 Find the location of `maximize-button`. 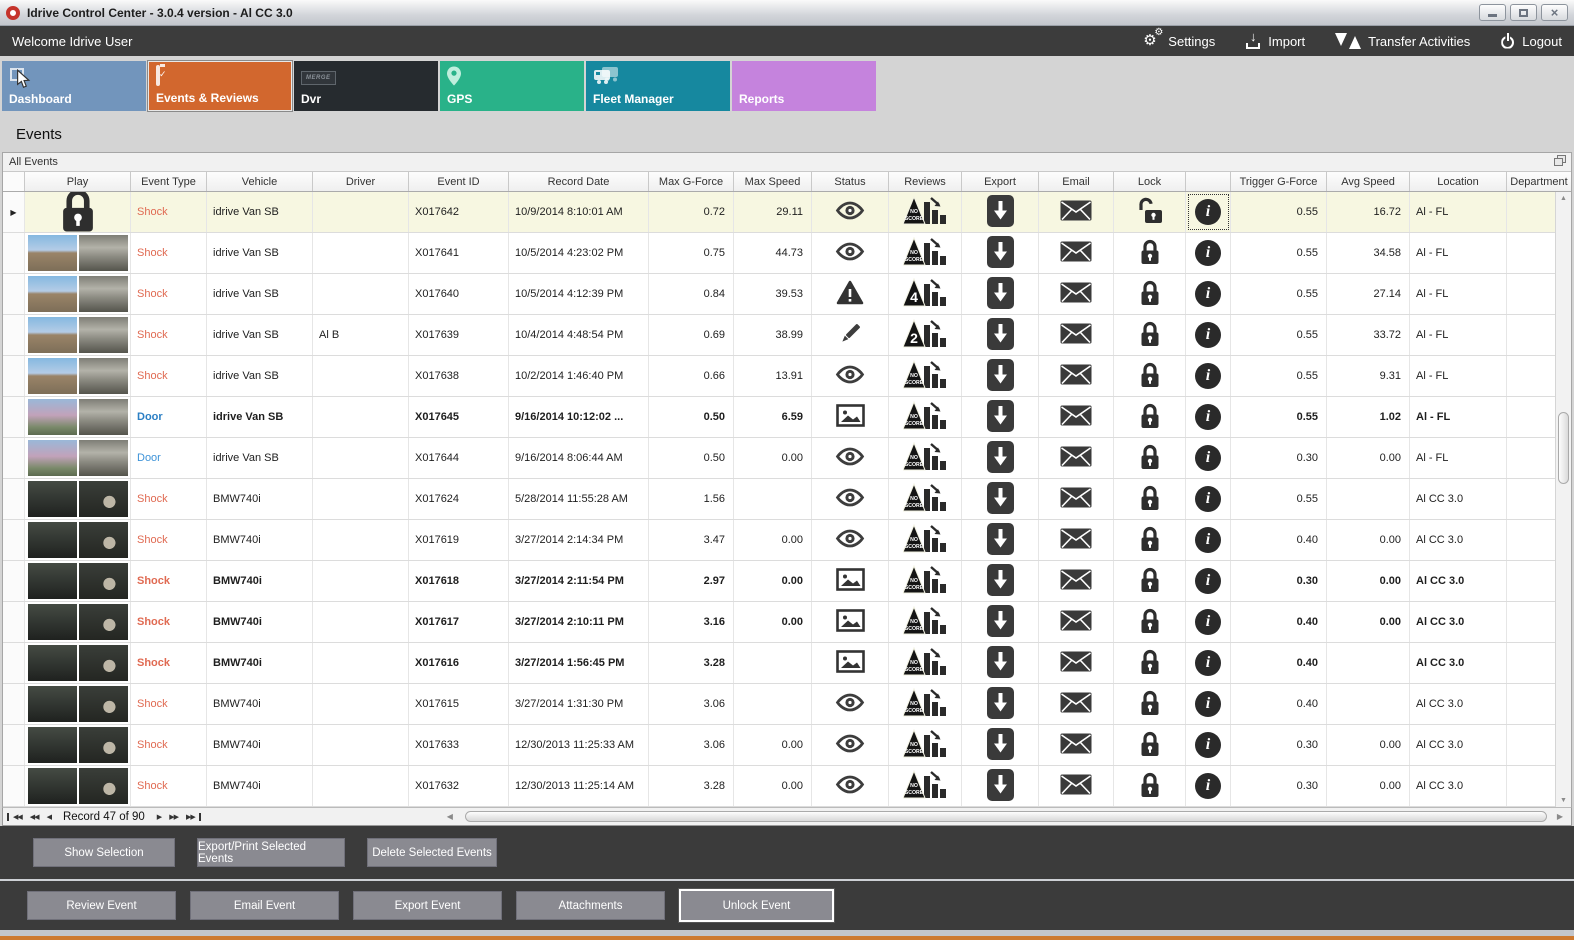

maximize-button is located at coordinates (1523, 12).